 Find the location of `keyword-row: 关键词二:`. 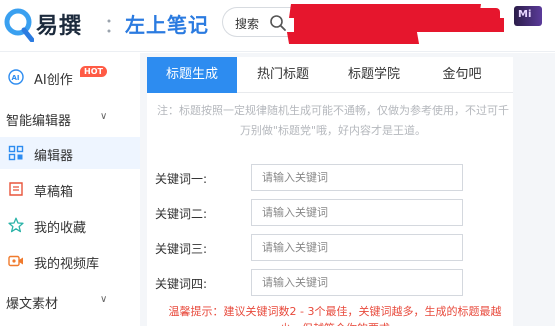

keyword-row: 关键词二: is located at coordinates (330, 213).